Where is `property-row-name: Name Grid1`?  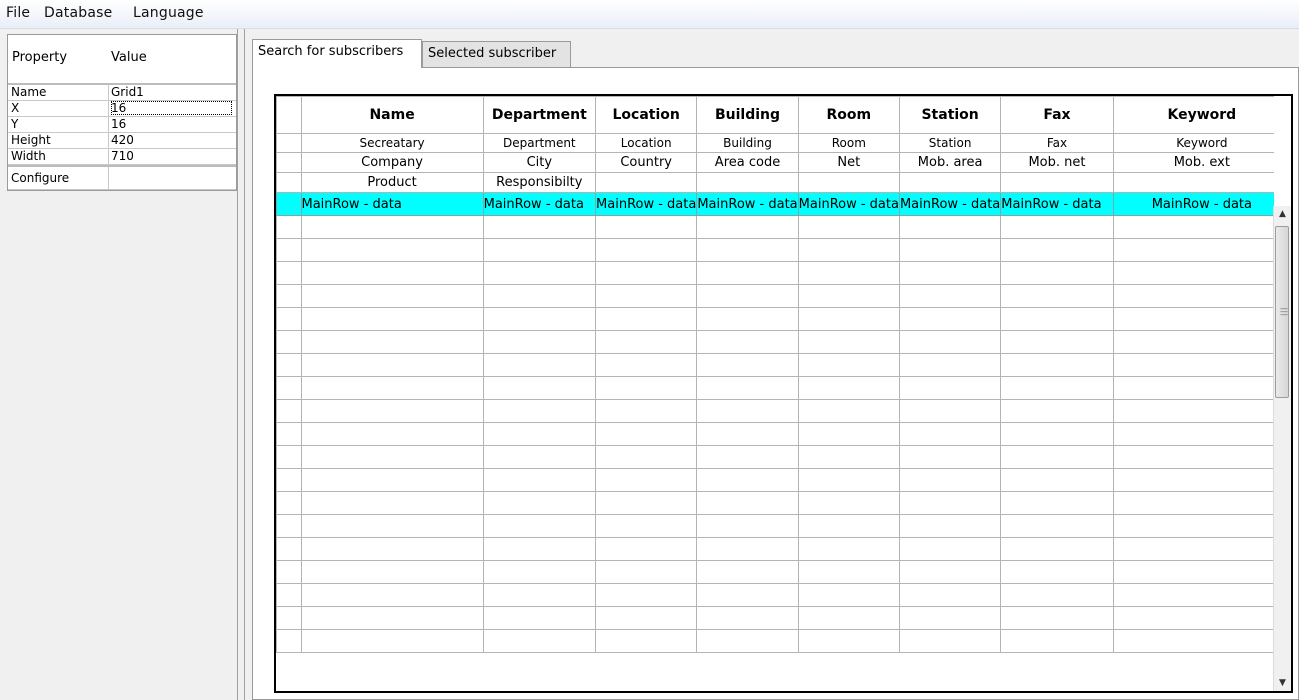
property-row-name: Name Grid1 is located at coordinates (122, 93).